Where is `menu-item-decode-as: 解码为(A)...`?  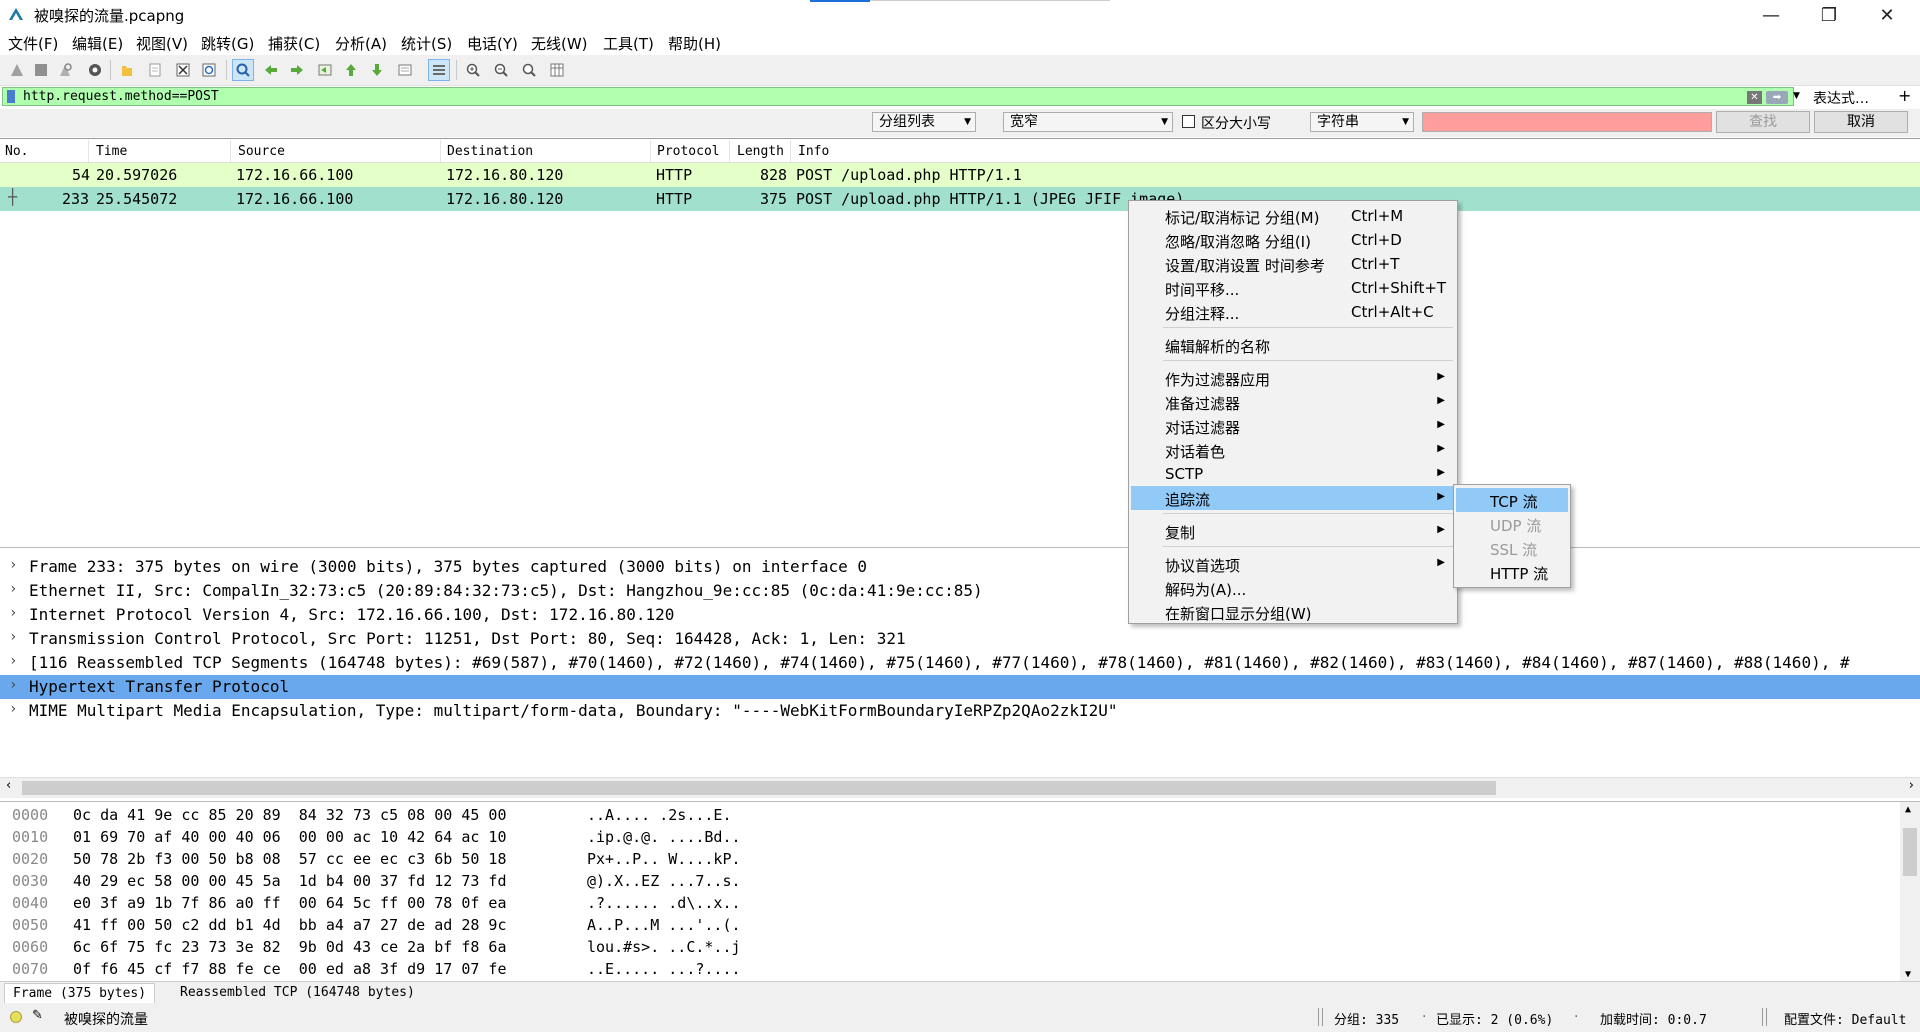
menu-item-decode-as: 解码为(A)... is located at coordinates (1293, 588).